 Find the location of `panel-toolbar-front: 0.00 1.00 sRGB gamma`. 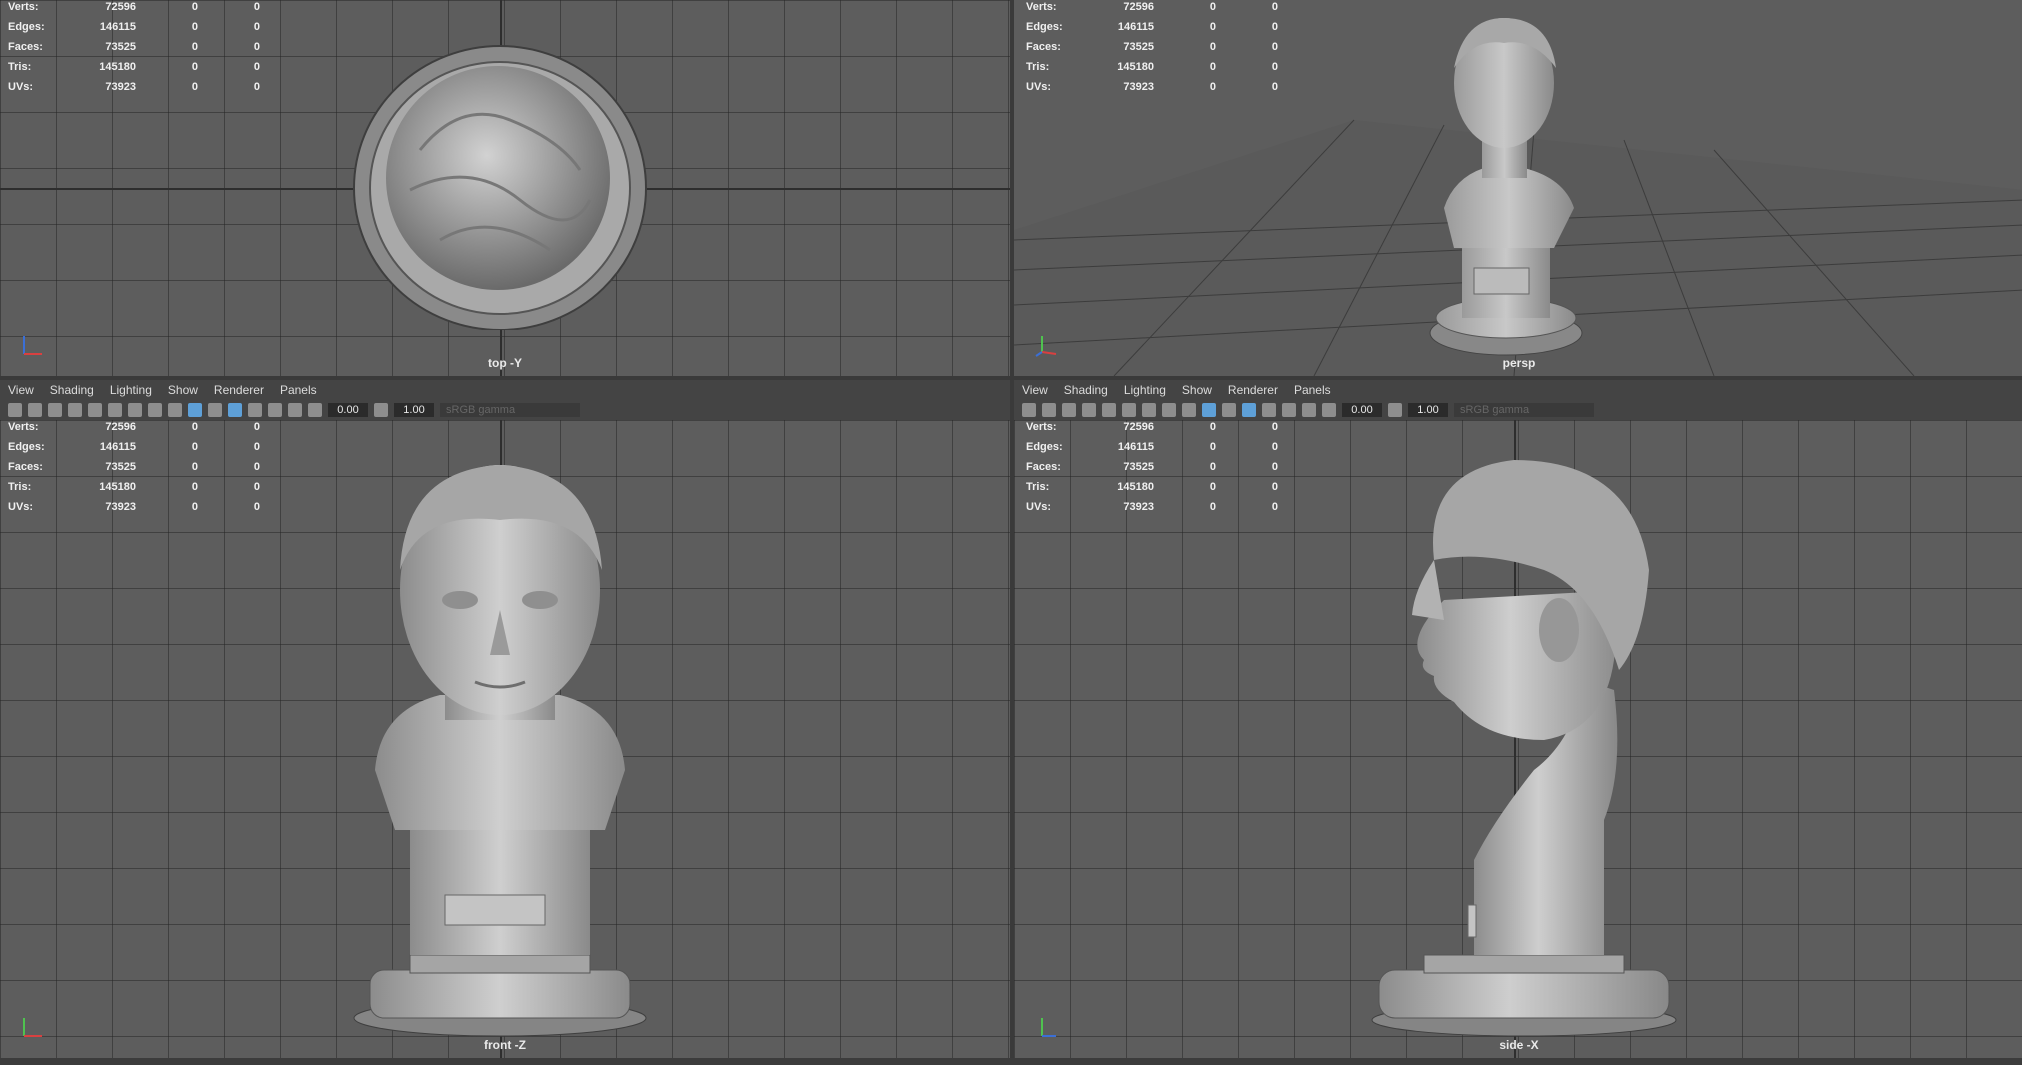

panel-toolbar-front: 0.00 1.00 sRGB gamma is located at coordinates (505, 410).